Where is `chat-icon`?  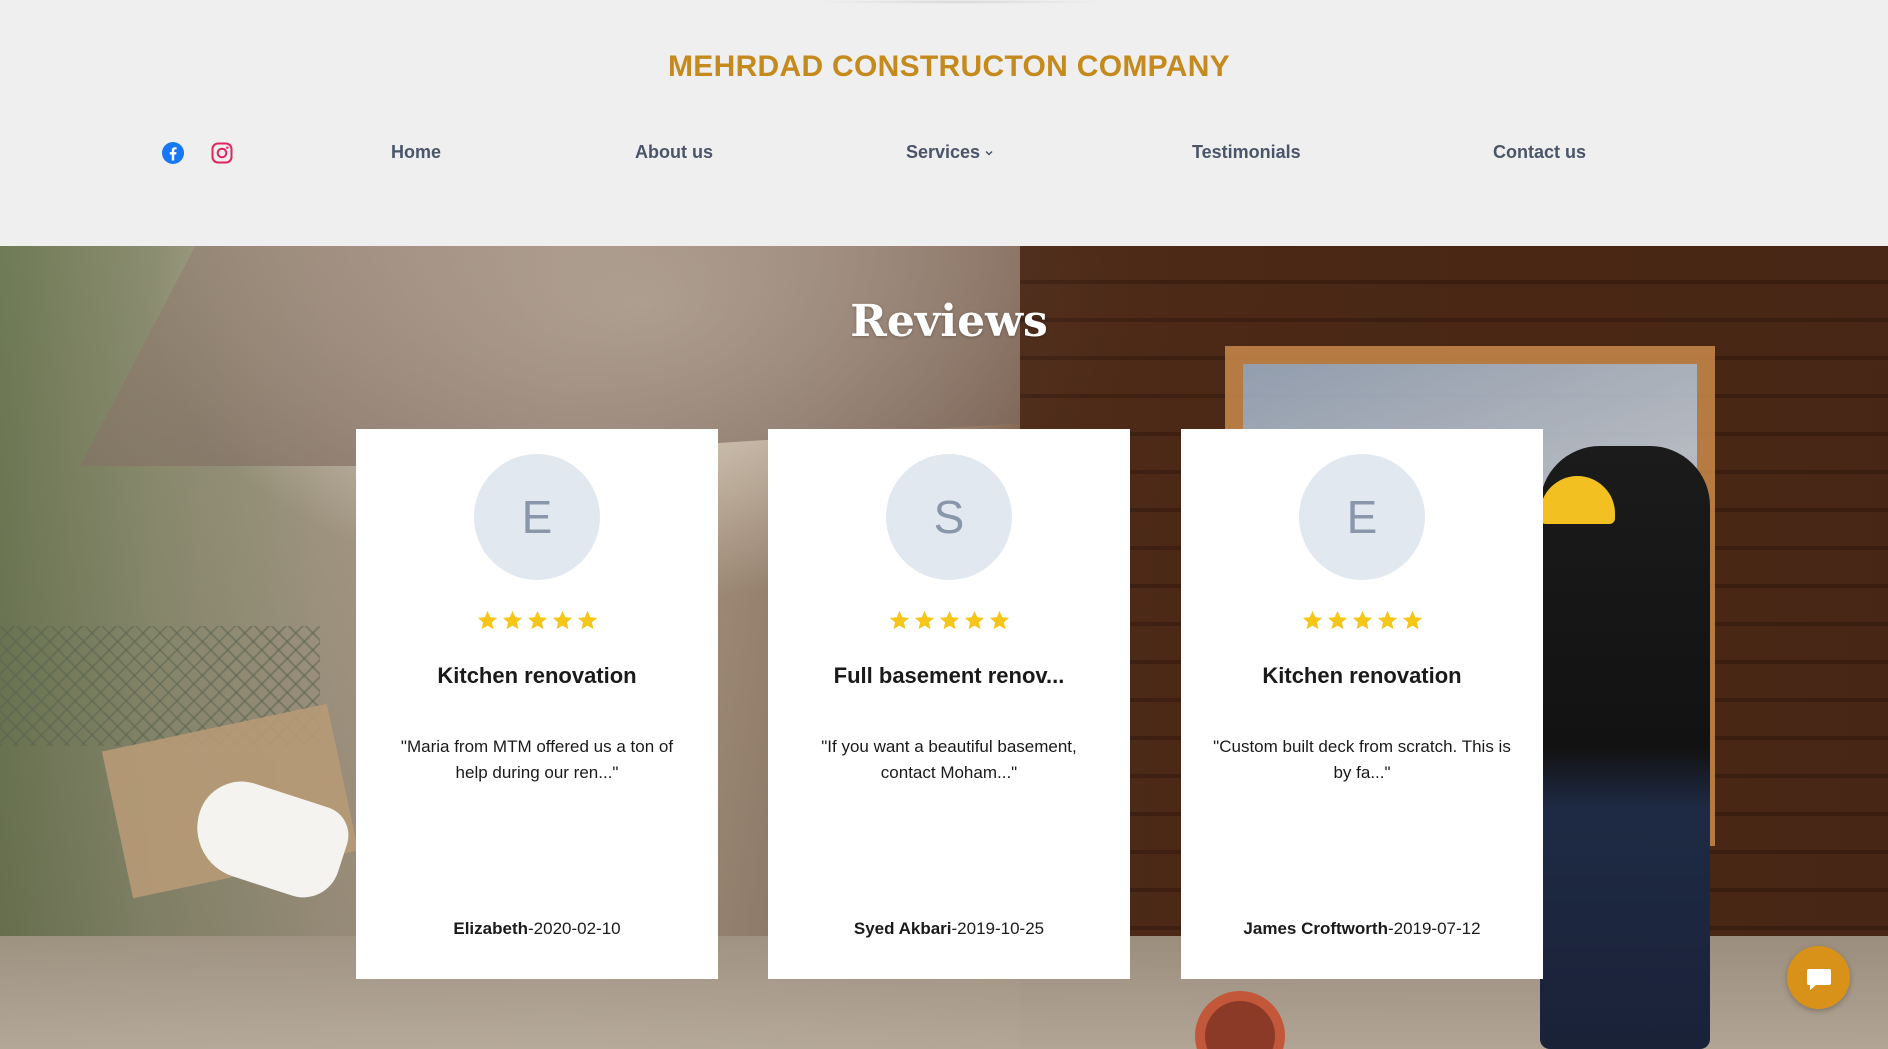
chat-icon is located at coordinates (1818, 979).